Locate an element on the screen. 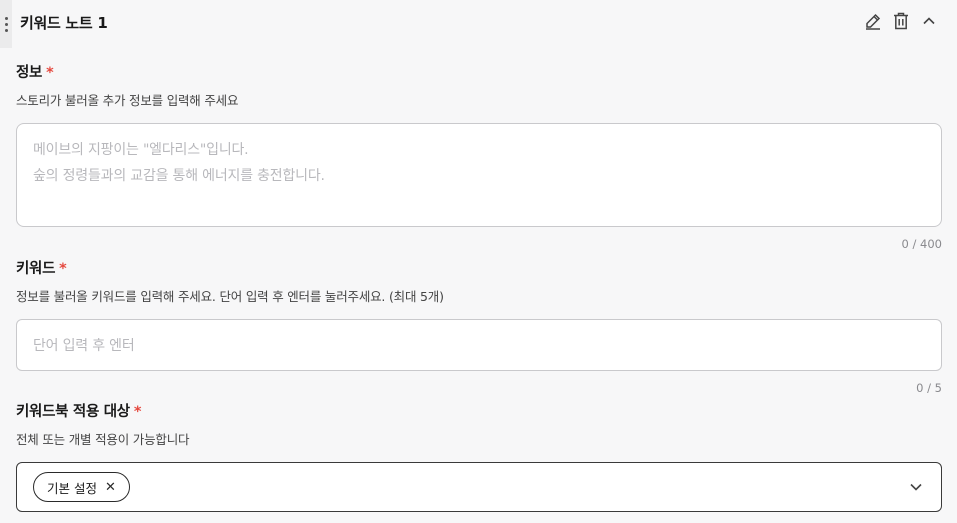  target-description: 전체 또는 개별 적용이 가능합니다 is located at coordinates (103, 439).